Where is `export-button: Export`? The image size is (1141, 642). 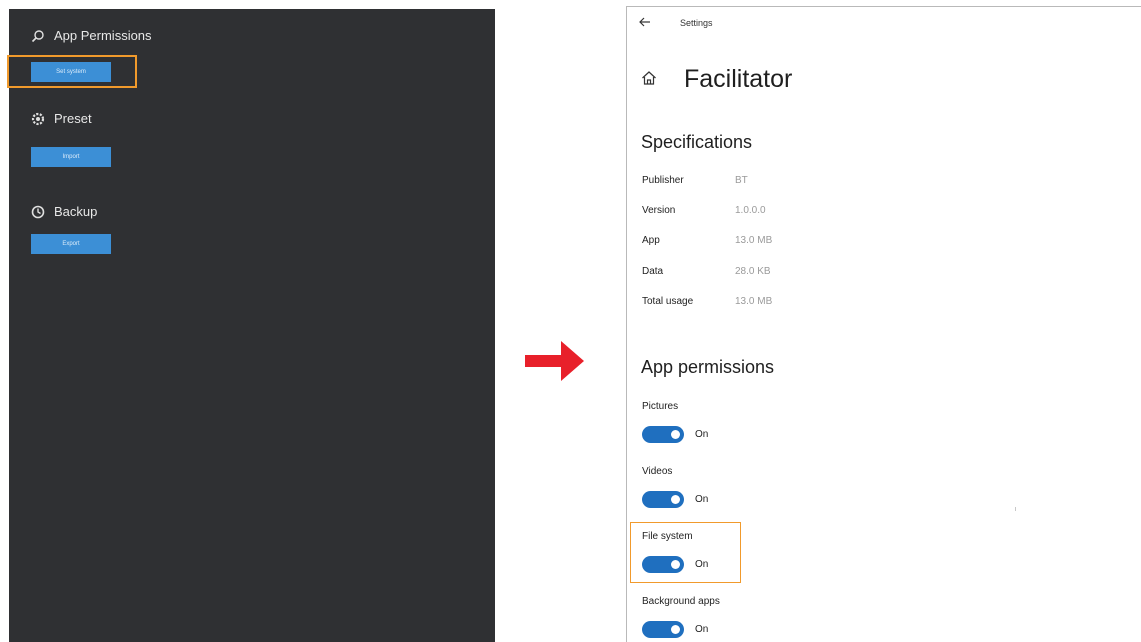 export-button: Export is located at coordinates (71, 244).